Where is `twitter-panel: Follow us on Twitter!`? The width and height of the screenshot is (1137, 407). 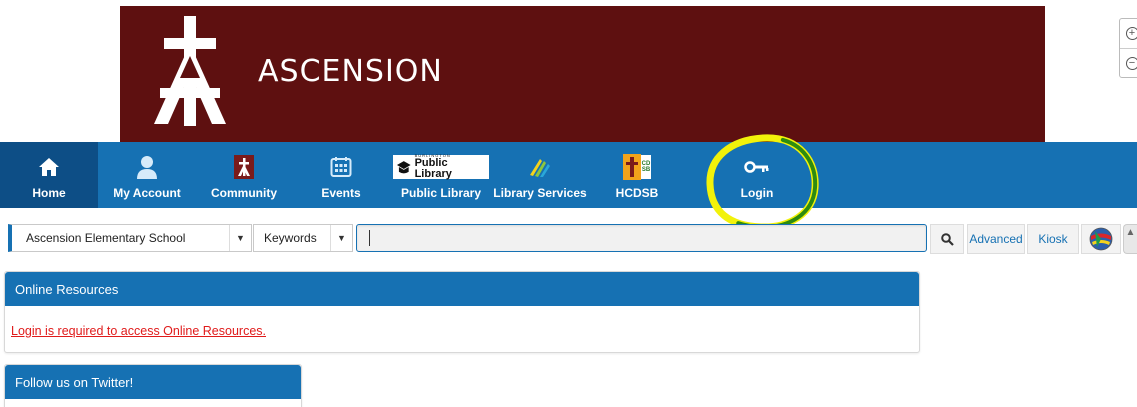
twitter-panel: Follow us on Twitter! is located at coordinates (153, 385).